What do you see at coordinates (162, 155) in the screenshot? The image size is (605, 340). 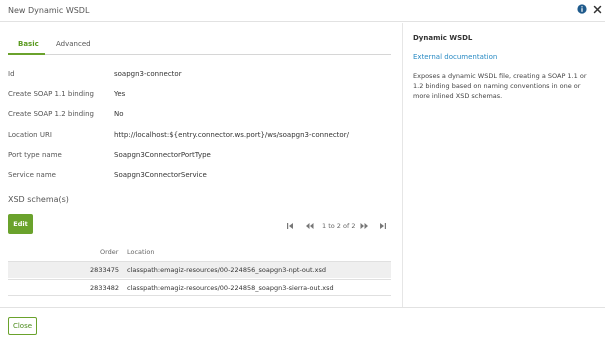 I see `field-value-port-type-name: Soapgn3ConnectorPortType` at bounding box center [162, 155].